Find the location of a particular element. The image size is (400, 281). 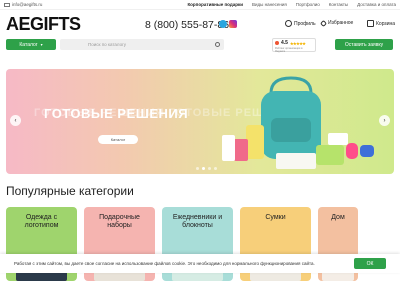

profile-link: Профиль is located at coordinates (300, 23).